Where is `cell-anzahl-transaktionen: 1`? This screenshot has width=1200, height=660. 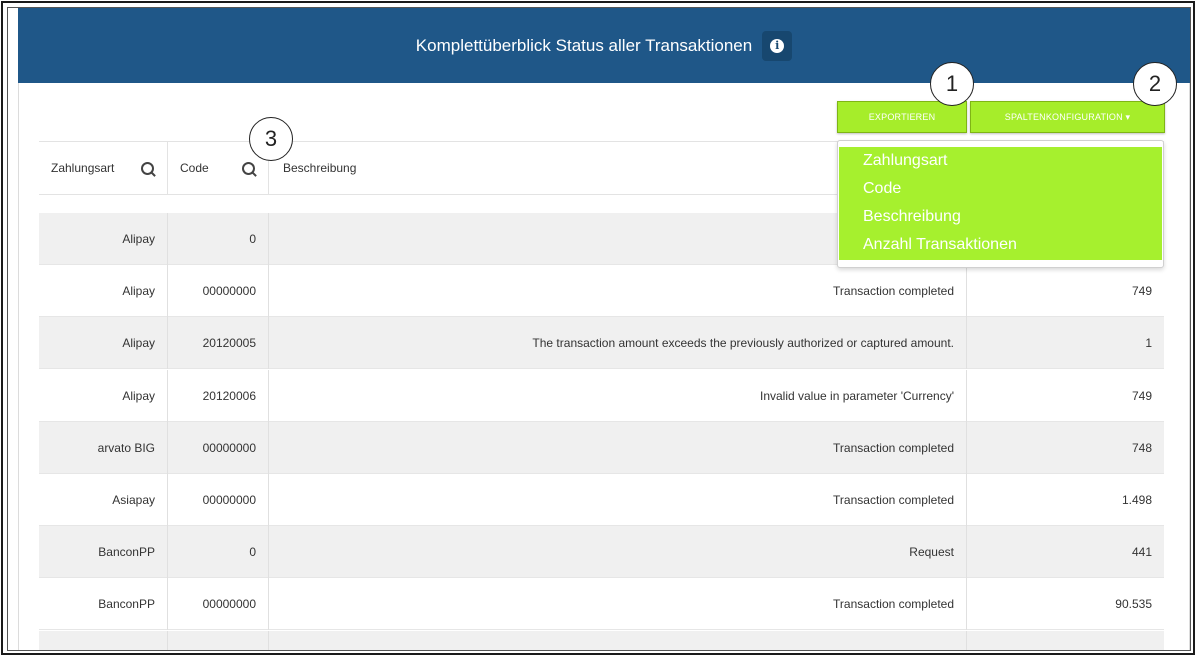 cell-anzahl-transaktionen: 1 is located at coordinates (1148, 343).